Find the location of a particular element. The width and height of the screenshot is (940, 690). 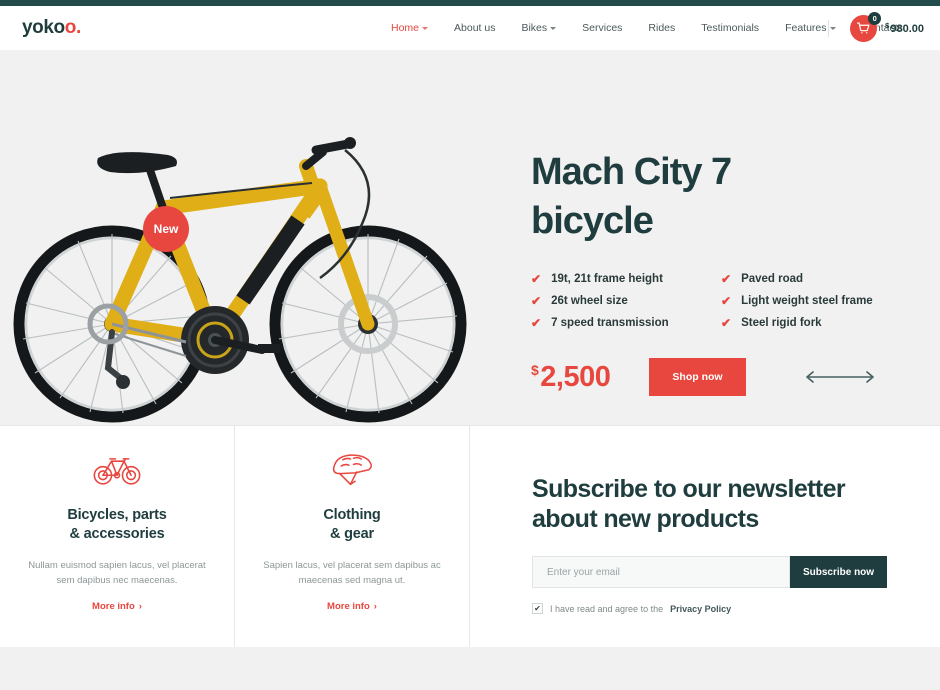

feature-item: ✔ 26t wheel size is located at coordinates (617, 301).